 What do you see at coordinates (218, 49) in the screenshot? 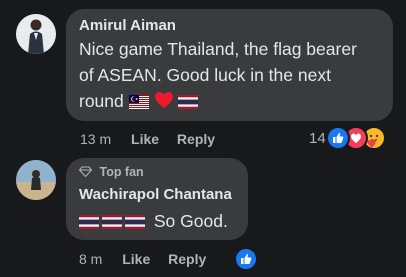
I see `comment-text-line: Nice game Thailand, the flag bearer` at bounding box center [218, 49].